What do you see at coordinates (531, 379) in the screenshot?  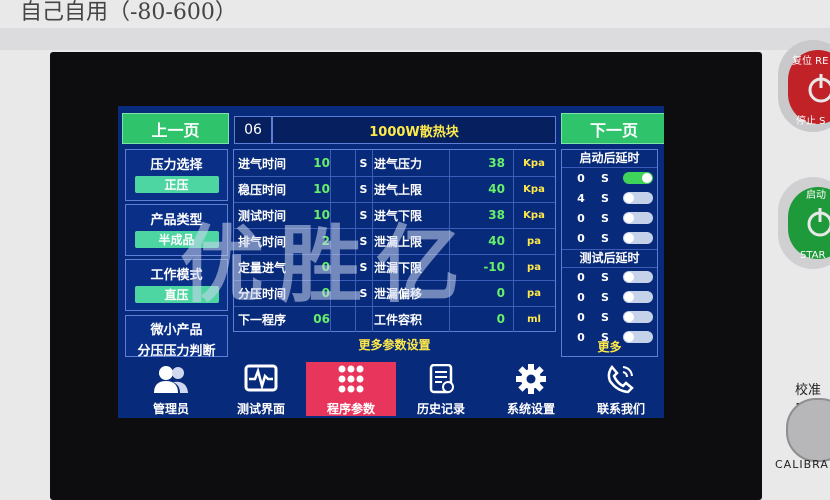 I see `gear-icon` at bounding box center [531, 379].